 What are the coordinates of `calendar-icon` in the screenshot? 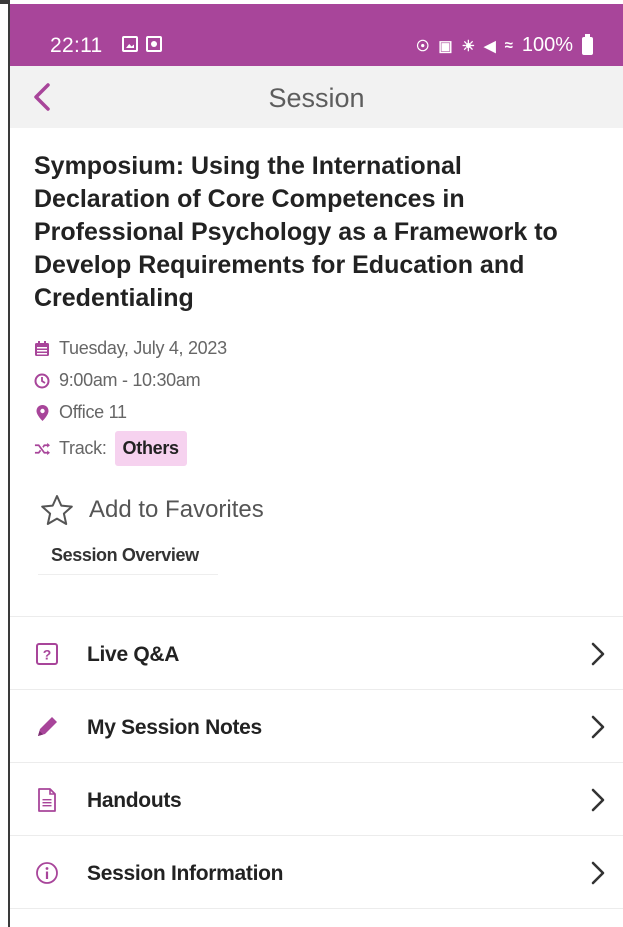 It's located at (42, 349).